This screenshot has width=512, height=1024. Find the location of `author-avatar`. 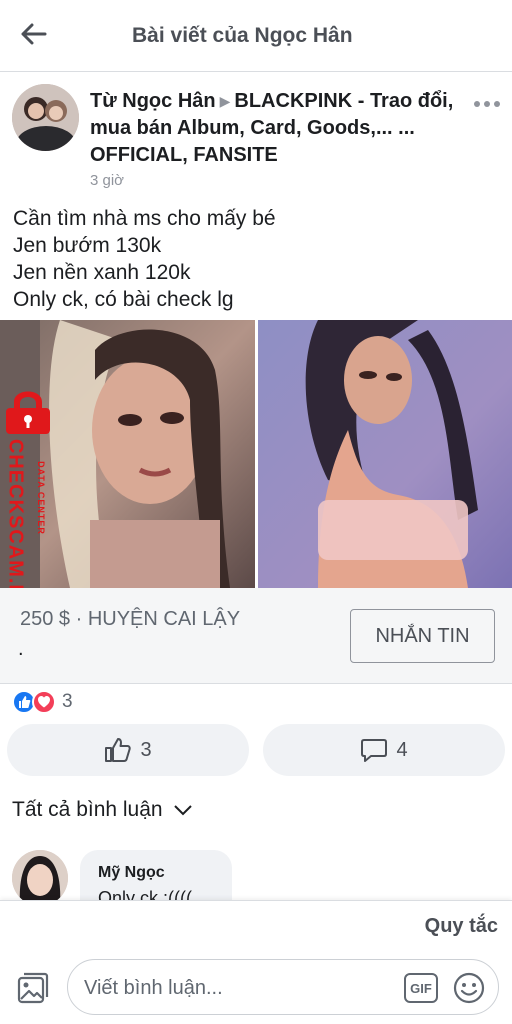

author-avatar is located at coordinates (45, 117).